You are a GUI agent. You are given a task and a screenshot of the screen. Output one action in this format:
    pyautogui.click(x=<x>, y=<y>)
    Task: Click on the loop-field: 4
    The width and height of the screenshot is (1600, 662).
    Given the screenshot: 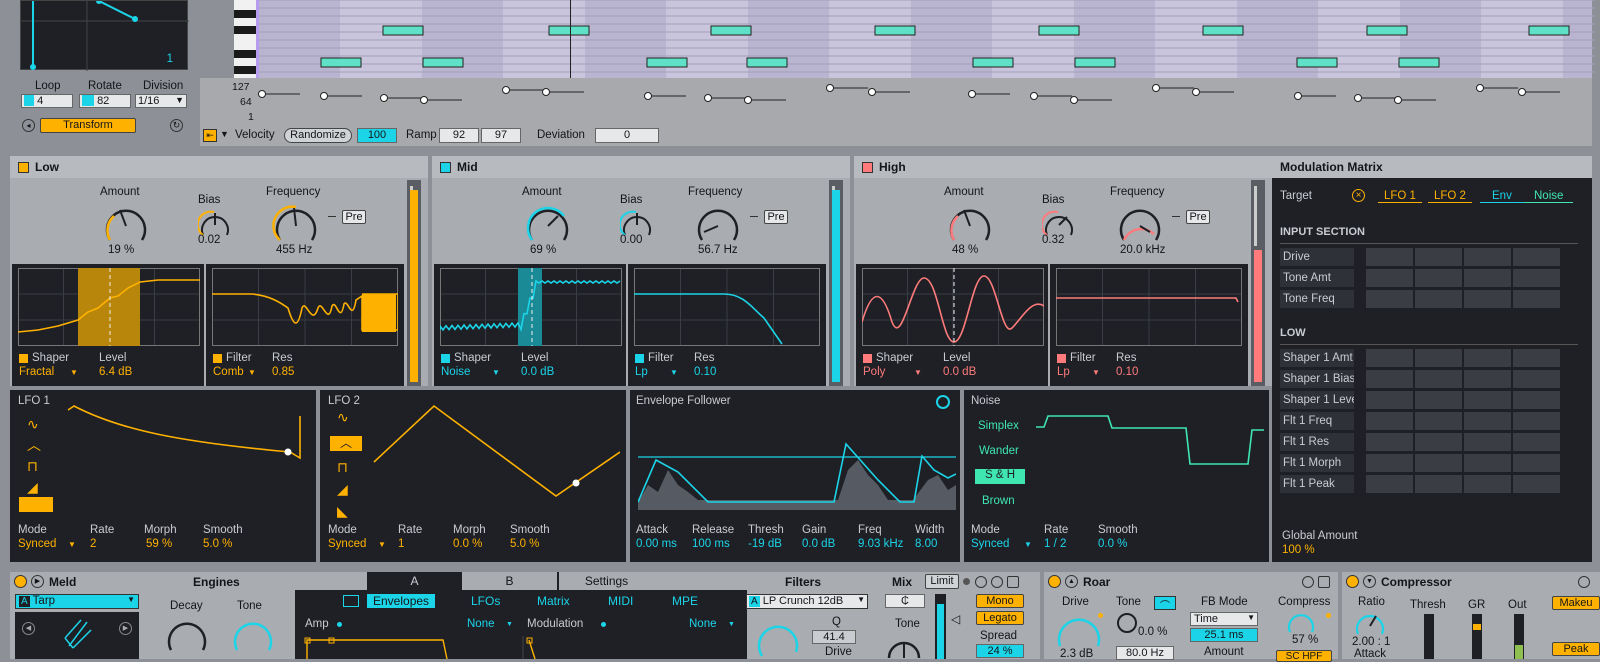 What is the action you would take?
    pyautogui.click(x=47, y=101)
    